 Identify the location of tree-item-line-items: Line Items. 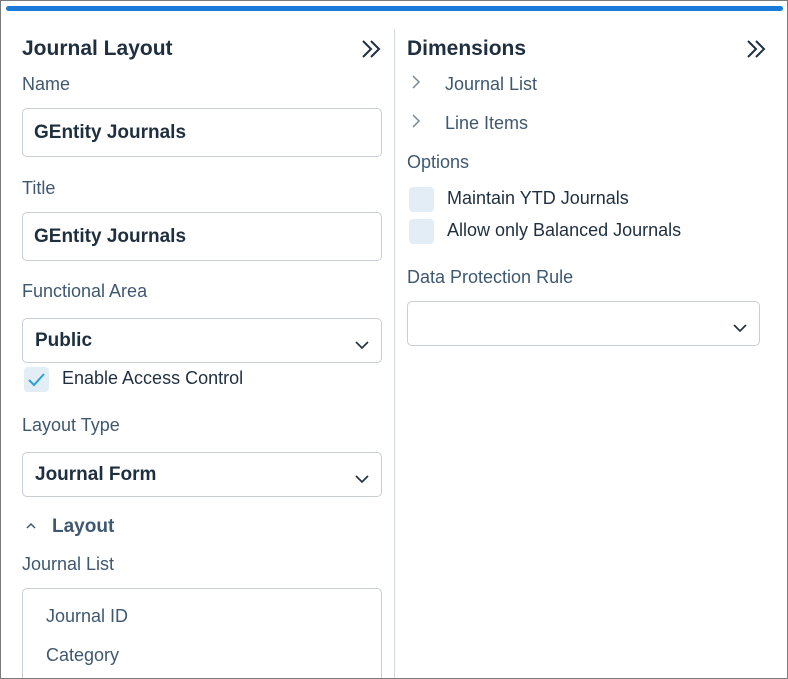
(469, 123).